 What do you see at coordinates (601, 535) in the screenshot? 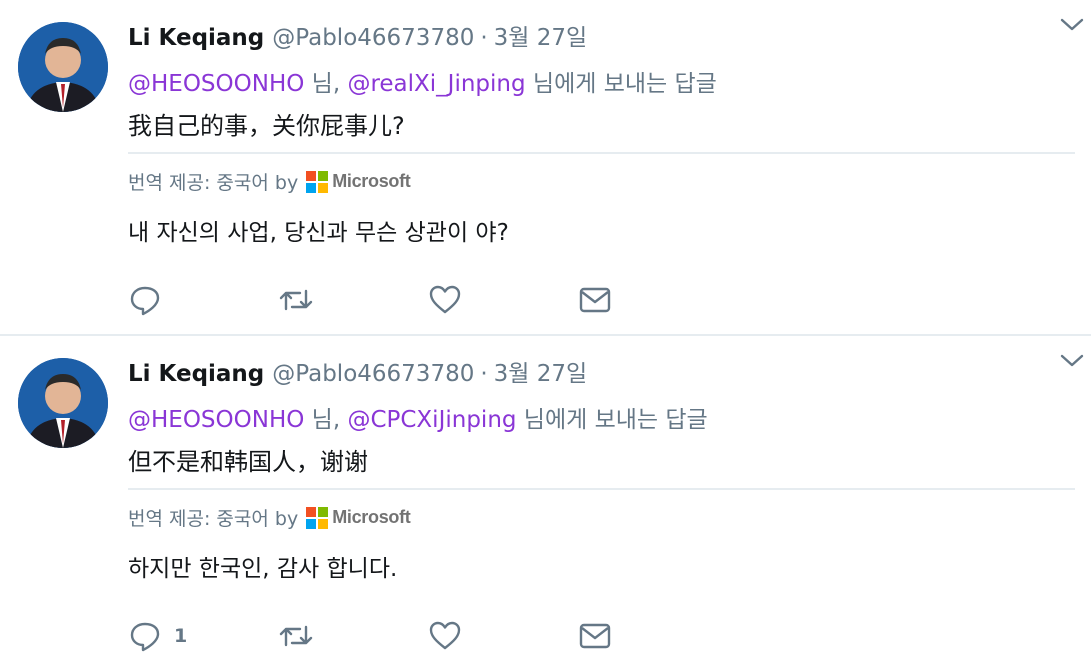
I see `translation-block: 번역 제공: 중국어 by Microsoft 하지만 한국인, 감사 합니다.` at bounding box center [601, 535].